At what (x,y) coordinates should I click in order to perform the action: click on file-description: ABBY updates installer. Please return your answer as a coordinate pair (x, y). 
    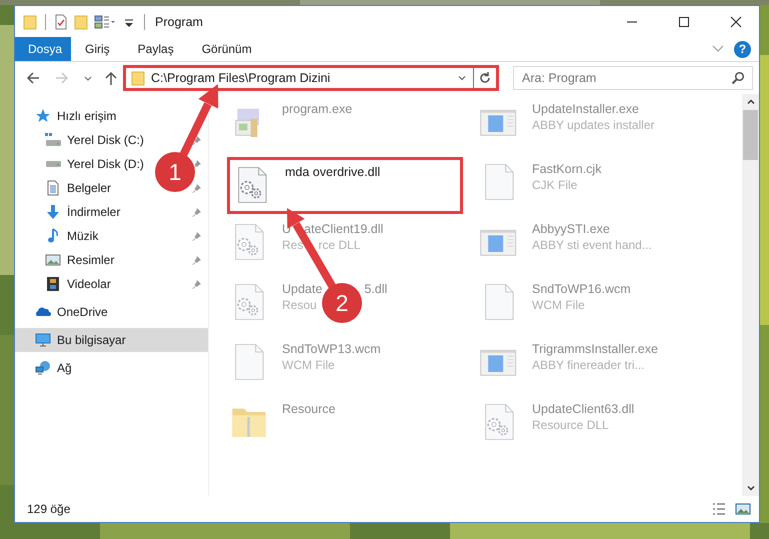
    Looking at the image, I should click on (593, 125).